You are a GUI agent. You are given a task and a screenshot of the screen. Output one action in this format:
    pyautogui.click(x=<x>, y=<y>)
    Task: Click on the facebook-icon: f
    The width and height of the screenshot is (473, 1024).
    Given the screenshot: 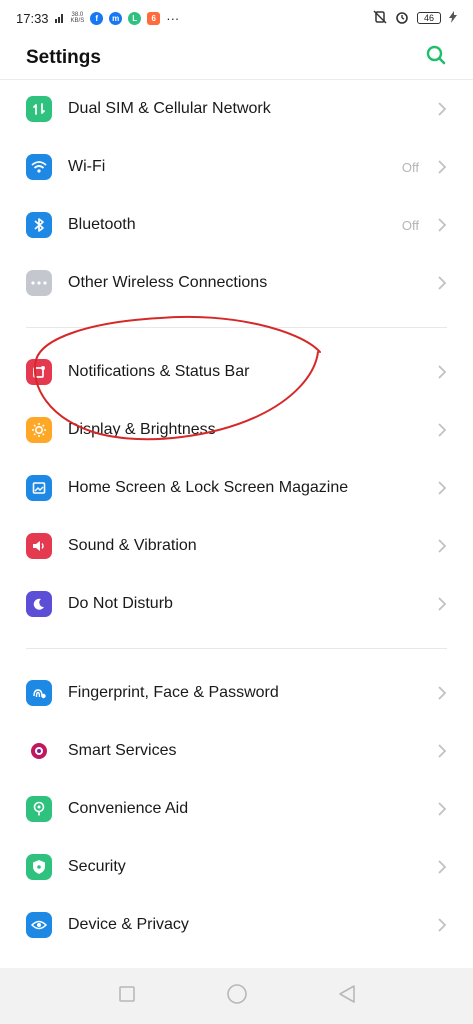 What is the action you would take?
    pyautogui.click(x=97, y=18)
    